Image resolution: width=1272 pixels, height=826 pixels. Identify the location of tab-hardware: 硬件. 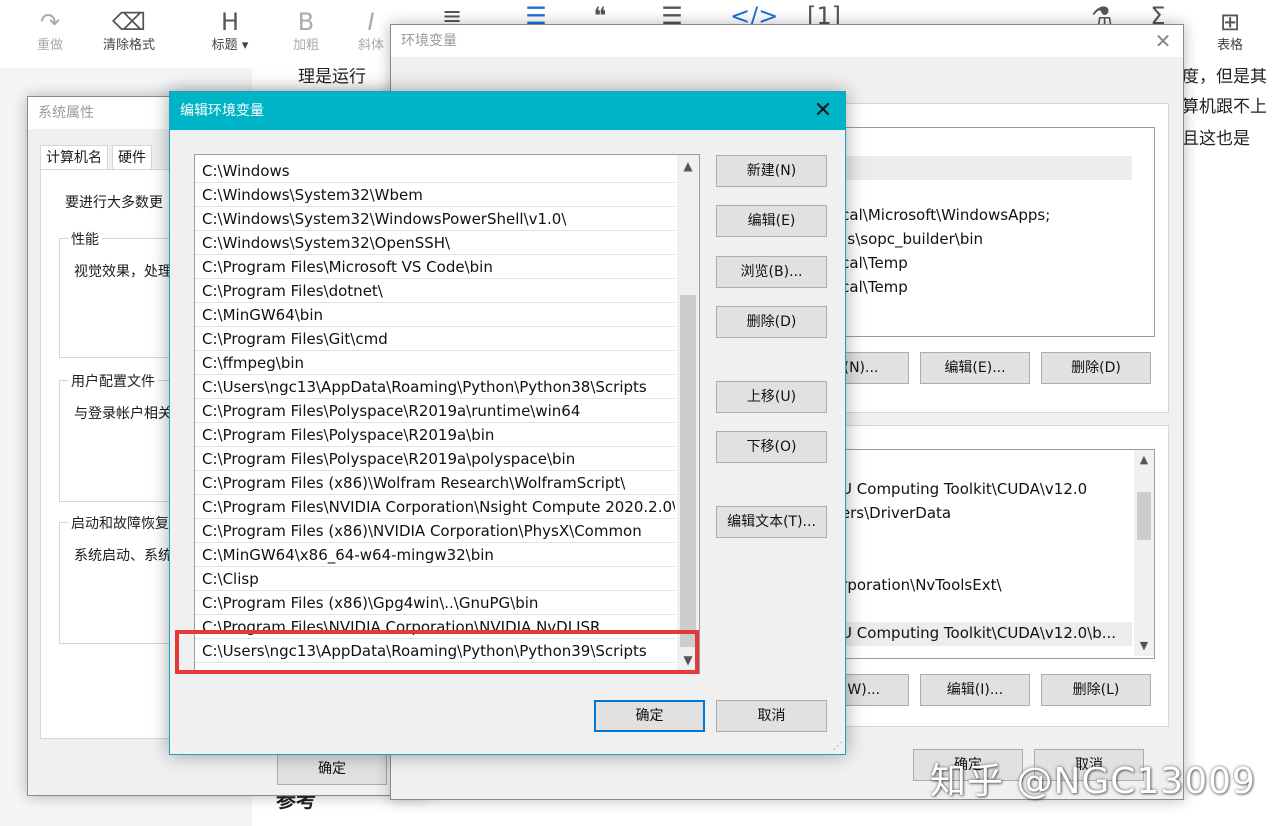
(132, 157).